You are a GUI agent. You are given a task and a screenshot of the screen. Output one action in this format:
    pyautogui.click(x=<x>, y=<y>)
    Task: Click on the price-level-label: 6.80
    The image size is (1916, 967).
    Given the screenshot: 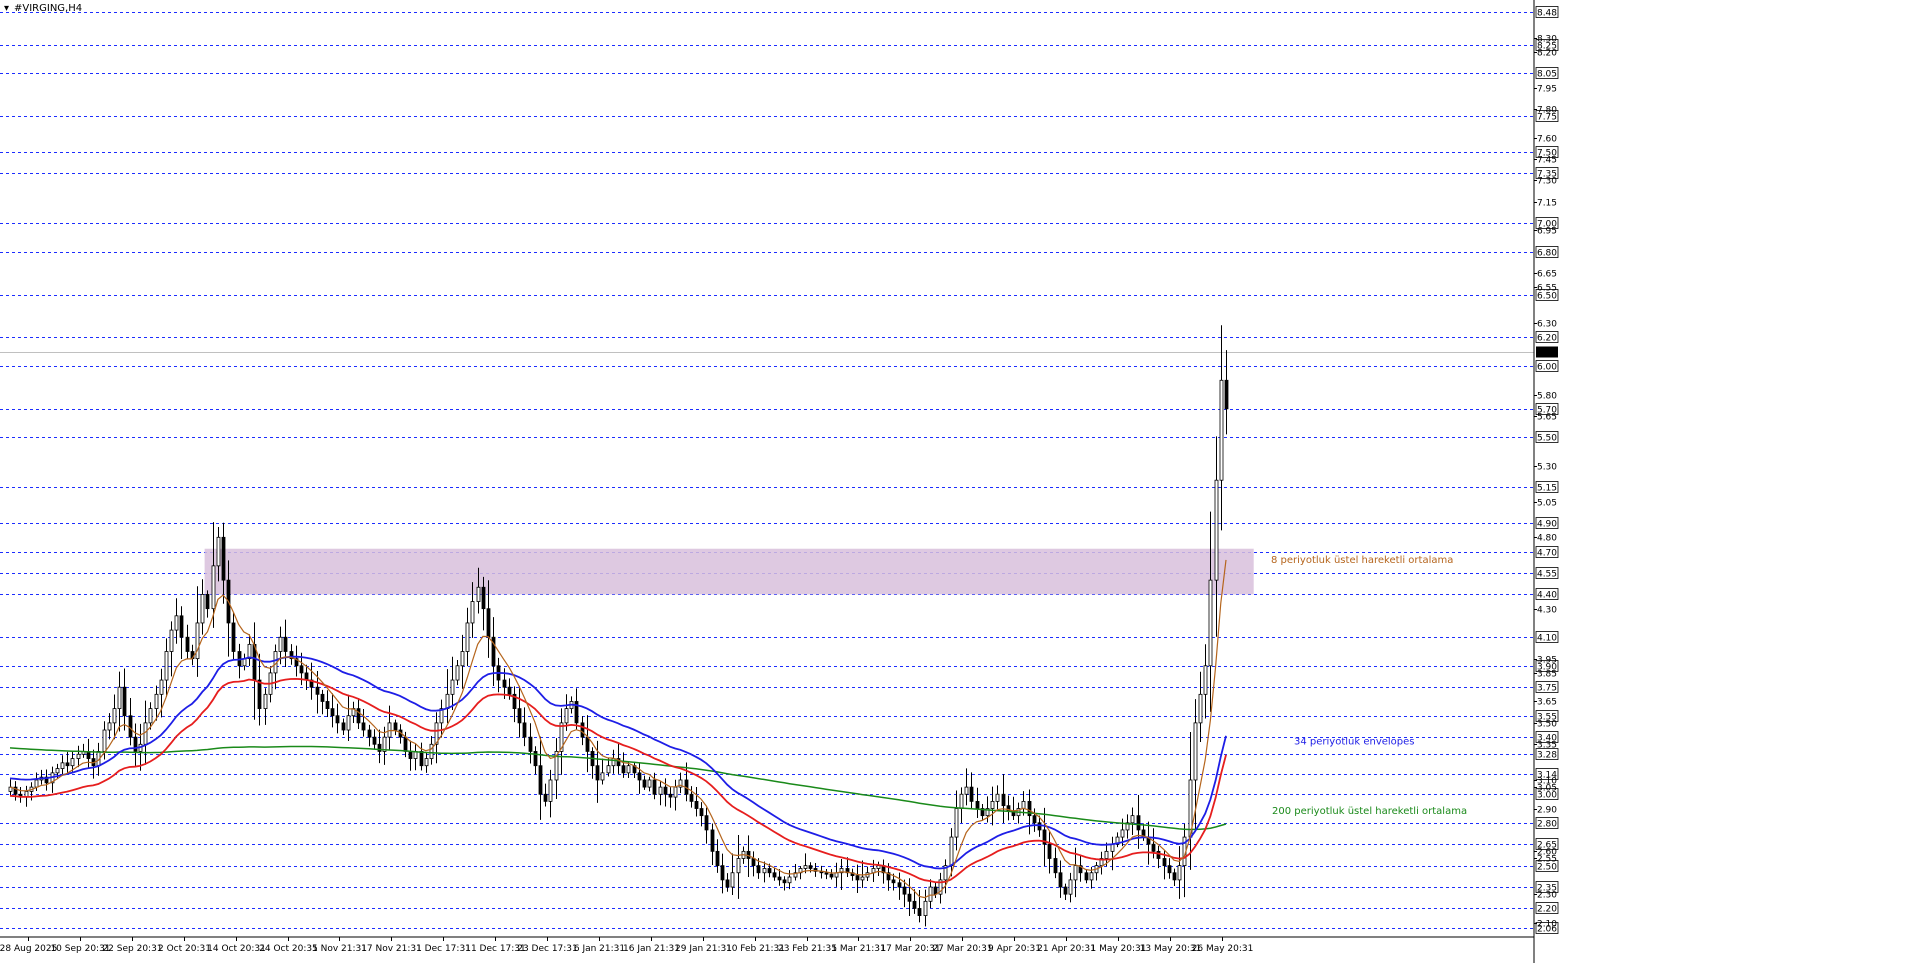 What is the action you would take?
    pyautogui.click(x=1547, y=254)
    